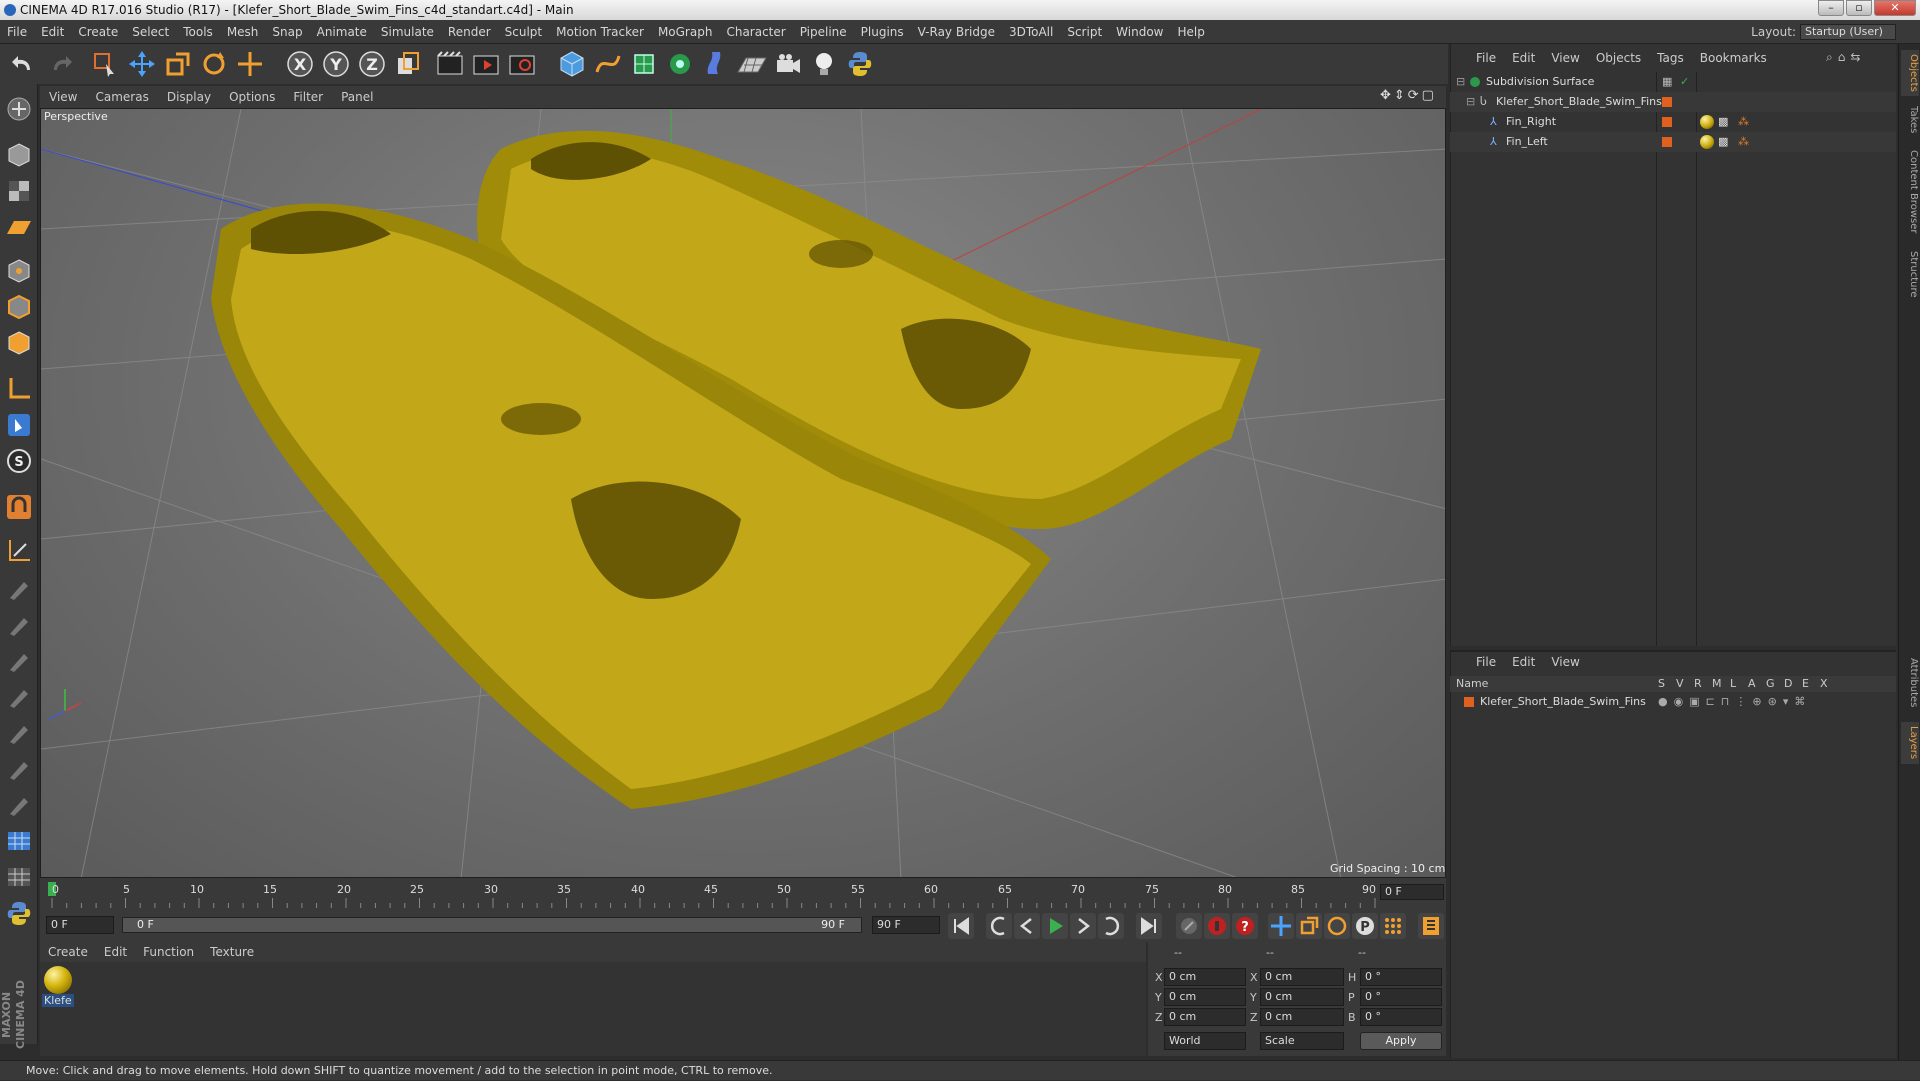  I want to click on menu-edit: Edit, so click(52, 32).